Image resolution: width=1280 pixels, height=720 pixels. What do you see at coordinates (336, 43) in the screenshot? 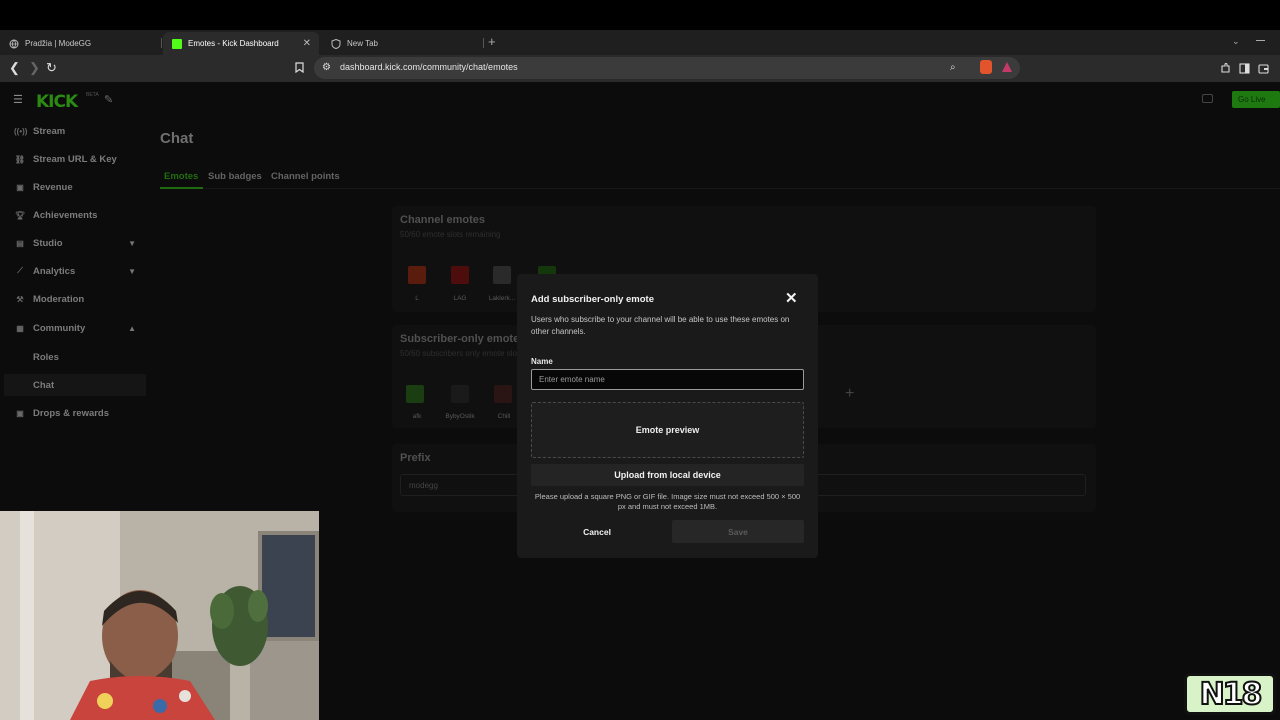
I see `brave-shield-icon` at bounding box center [336, 43].